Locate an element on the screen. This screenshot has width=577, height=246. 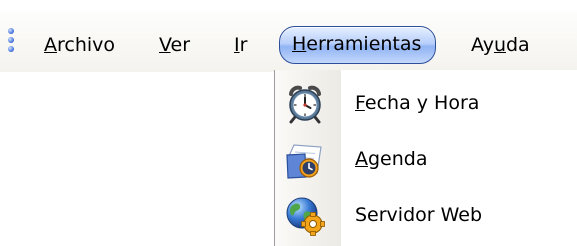
menu-item-servidor-web: Servidor Web is located at coordinates (426, 215).